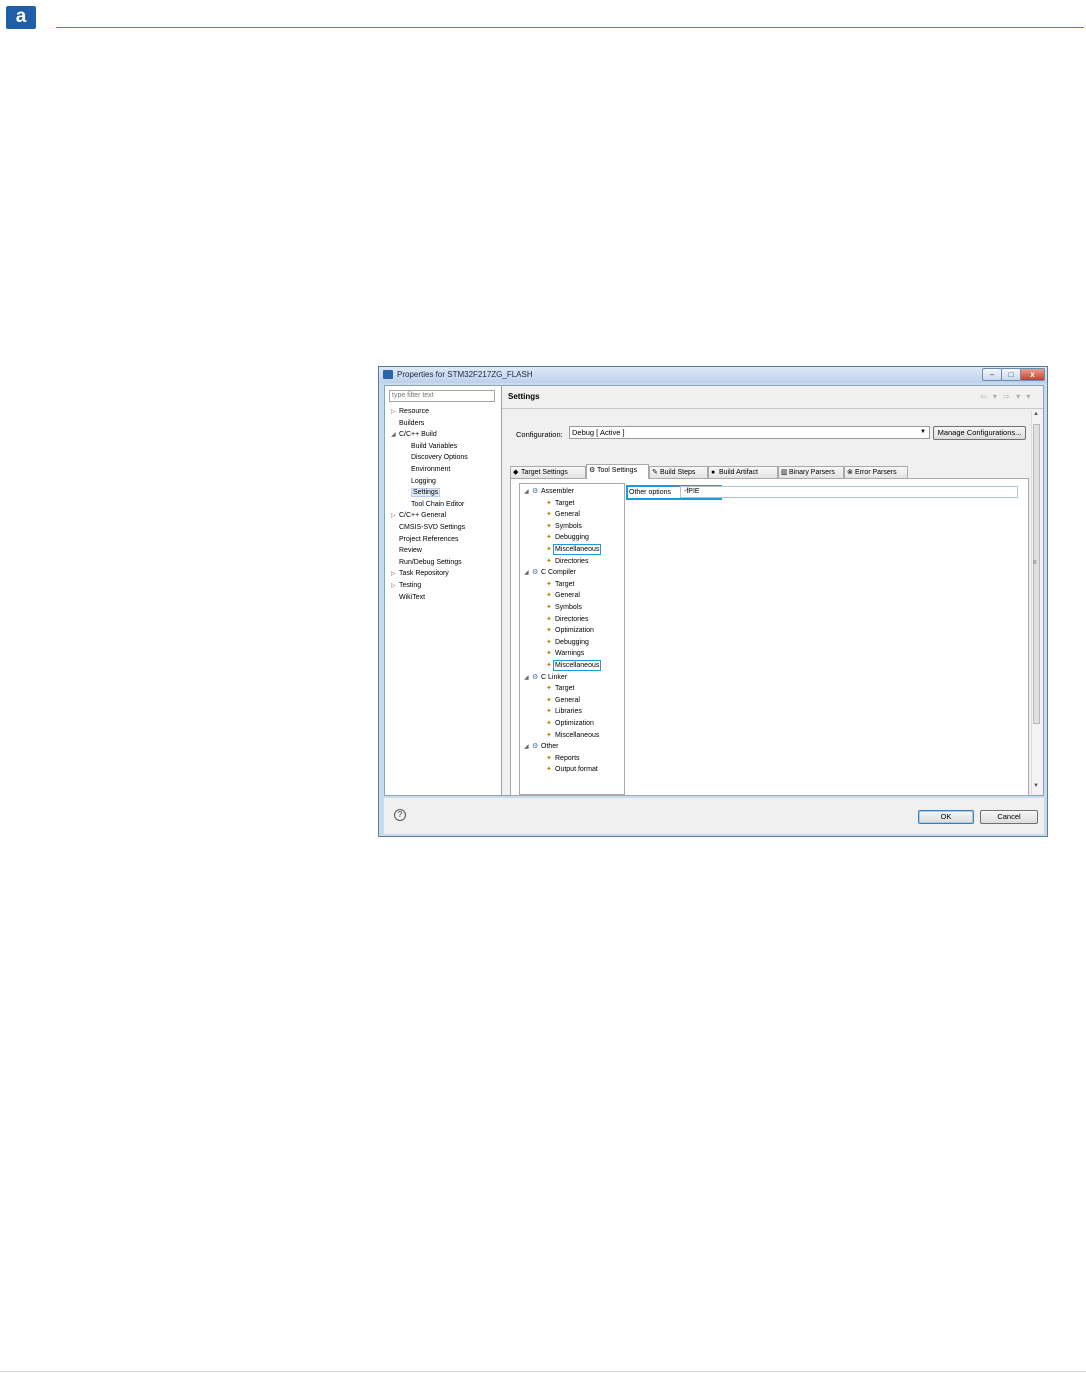 This screenshot has width=1086, height=1373. Describe the element at coordinates (544, 472) in the screenshot. I see `tab-label: Target Settings` at that location.